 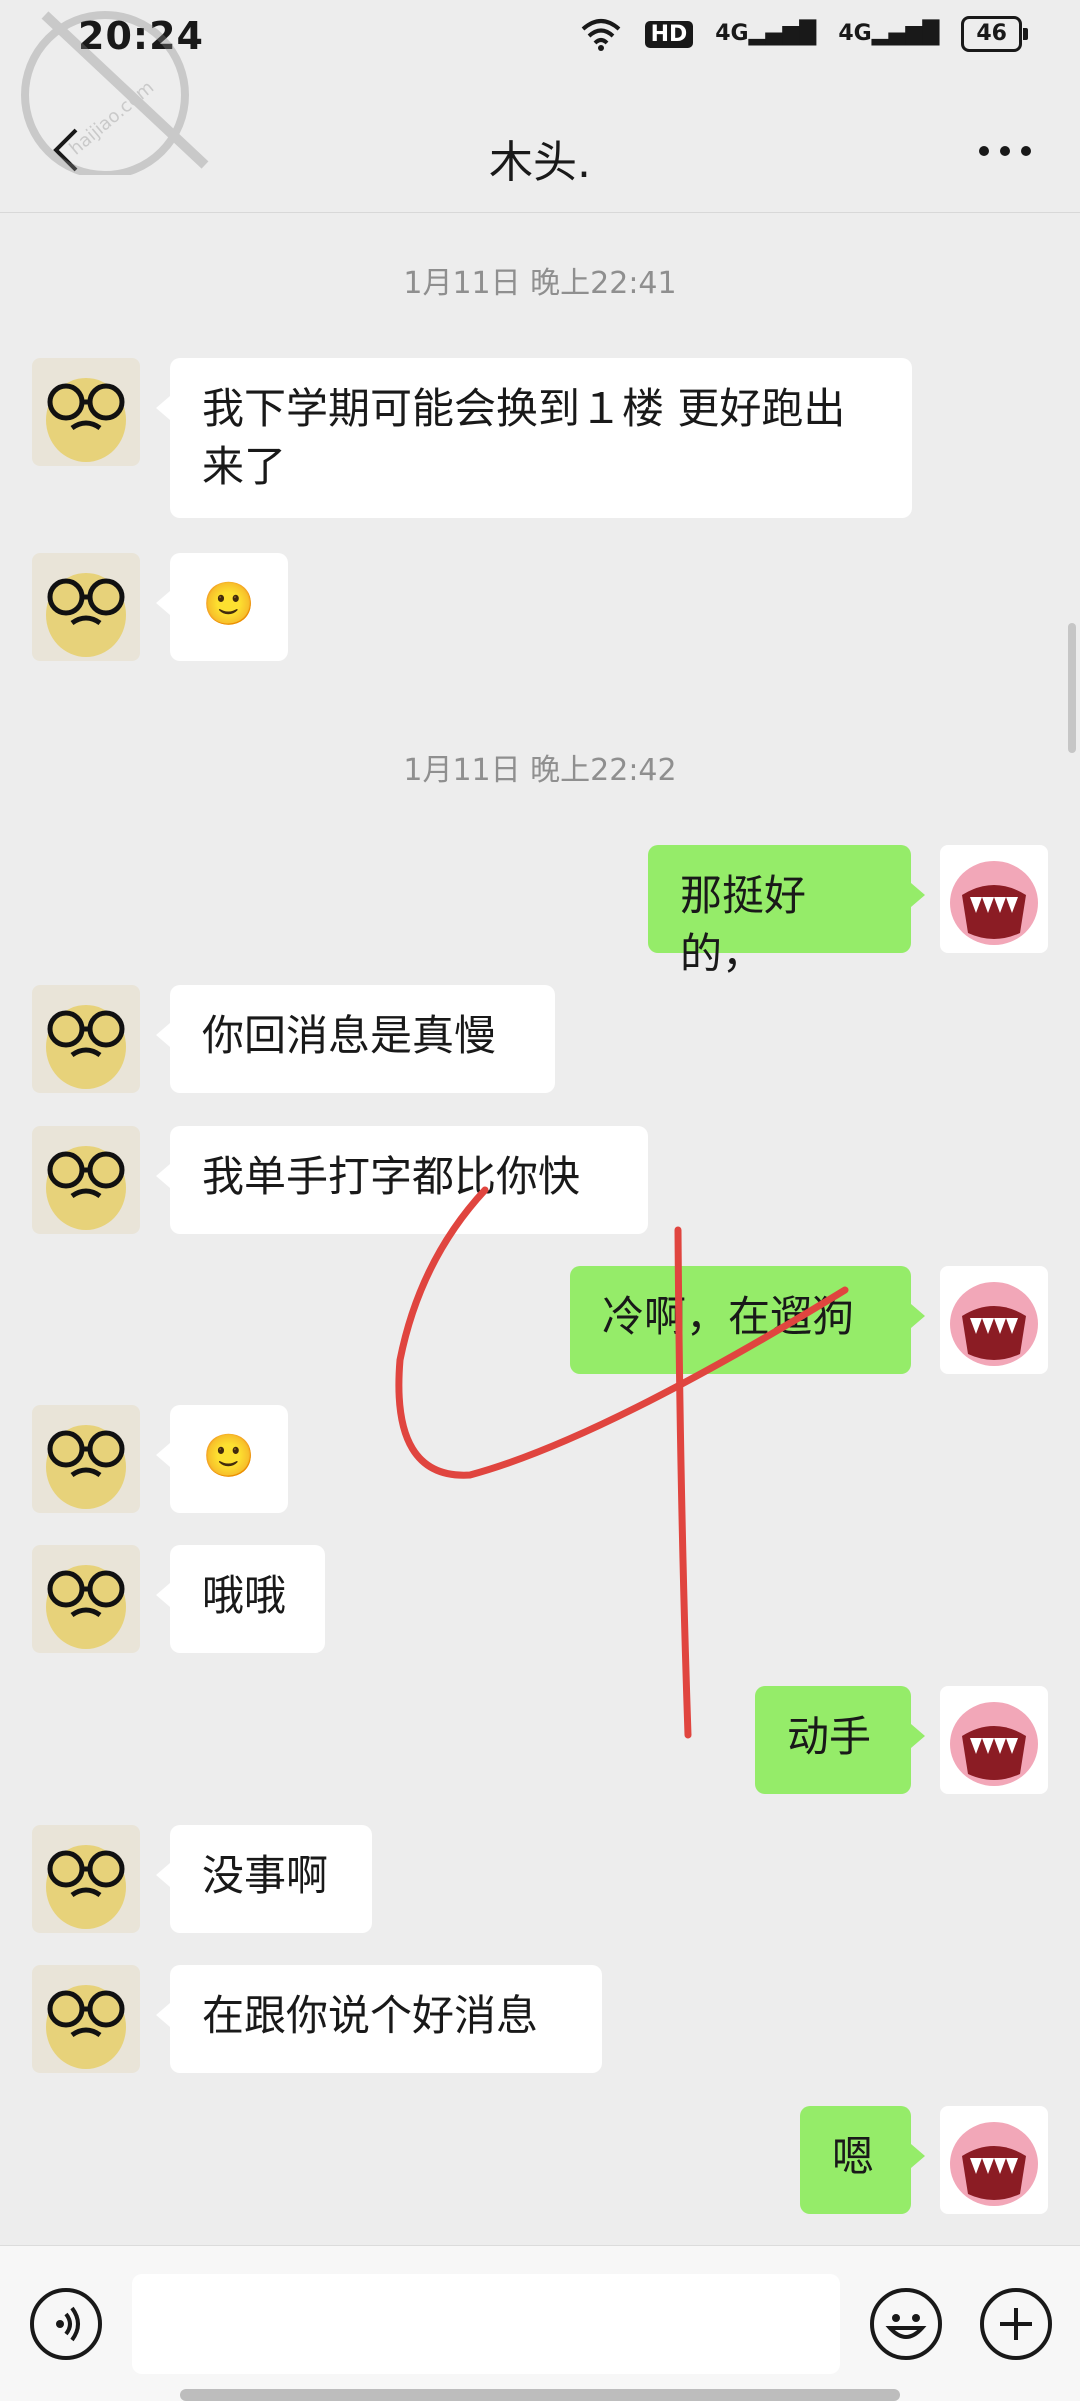 I want to click on signal-label-2: 4G, so click(x=855, y=33).